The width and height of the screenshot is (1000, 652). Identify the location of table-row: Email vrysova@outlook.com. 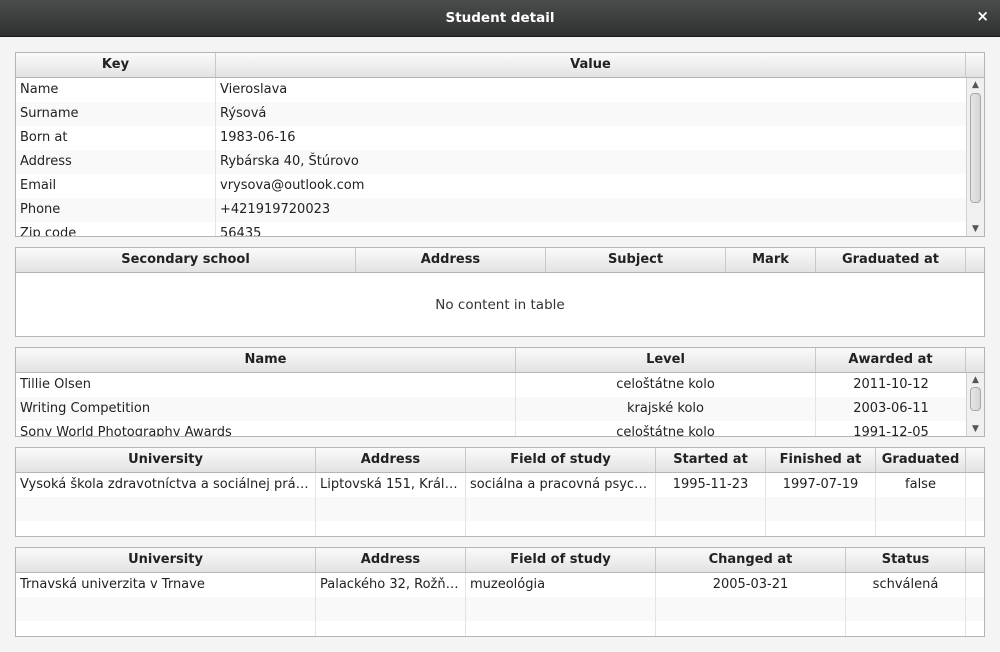
(491, 186).